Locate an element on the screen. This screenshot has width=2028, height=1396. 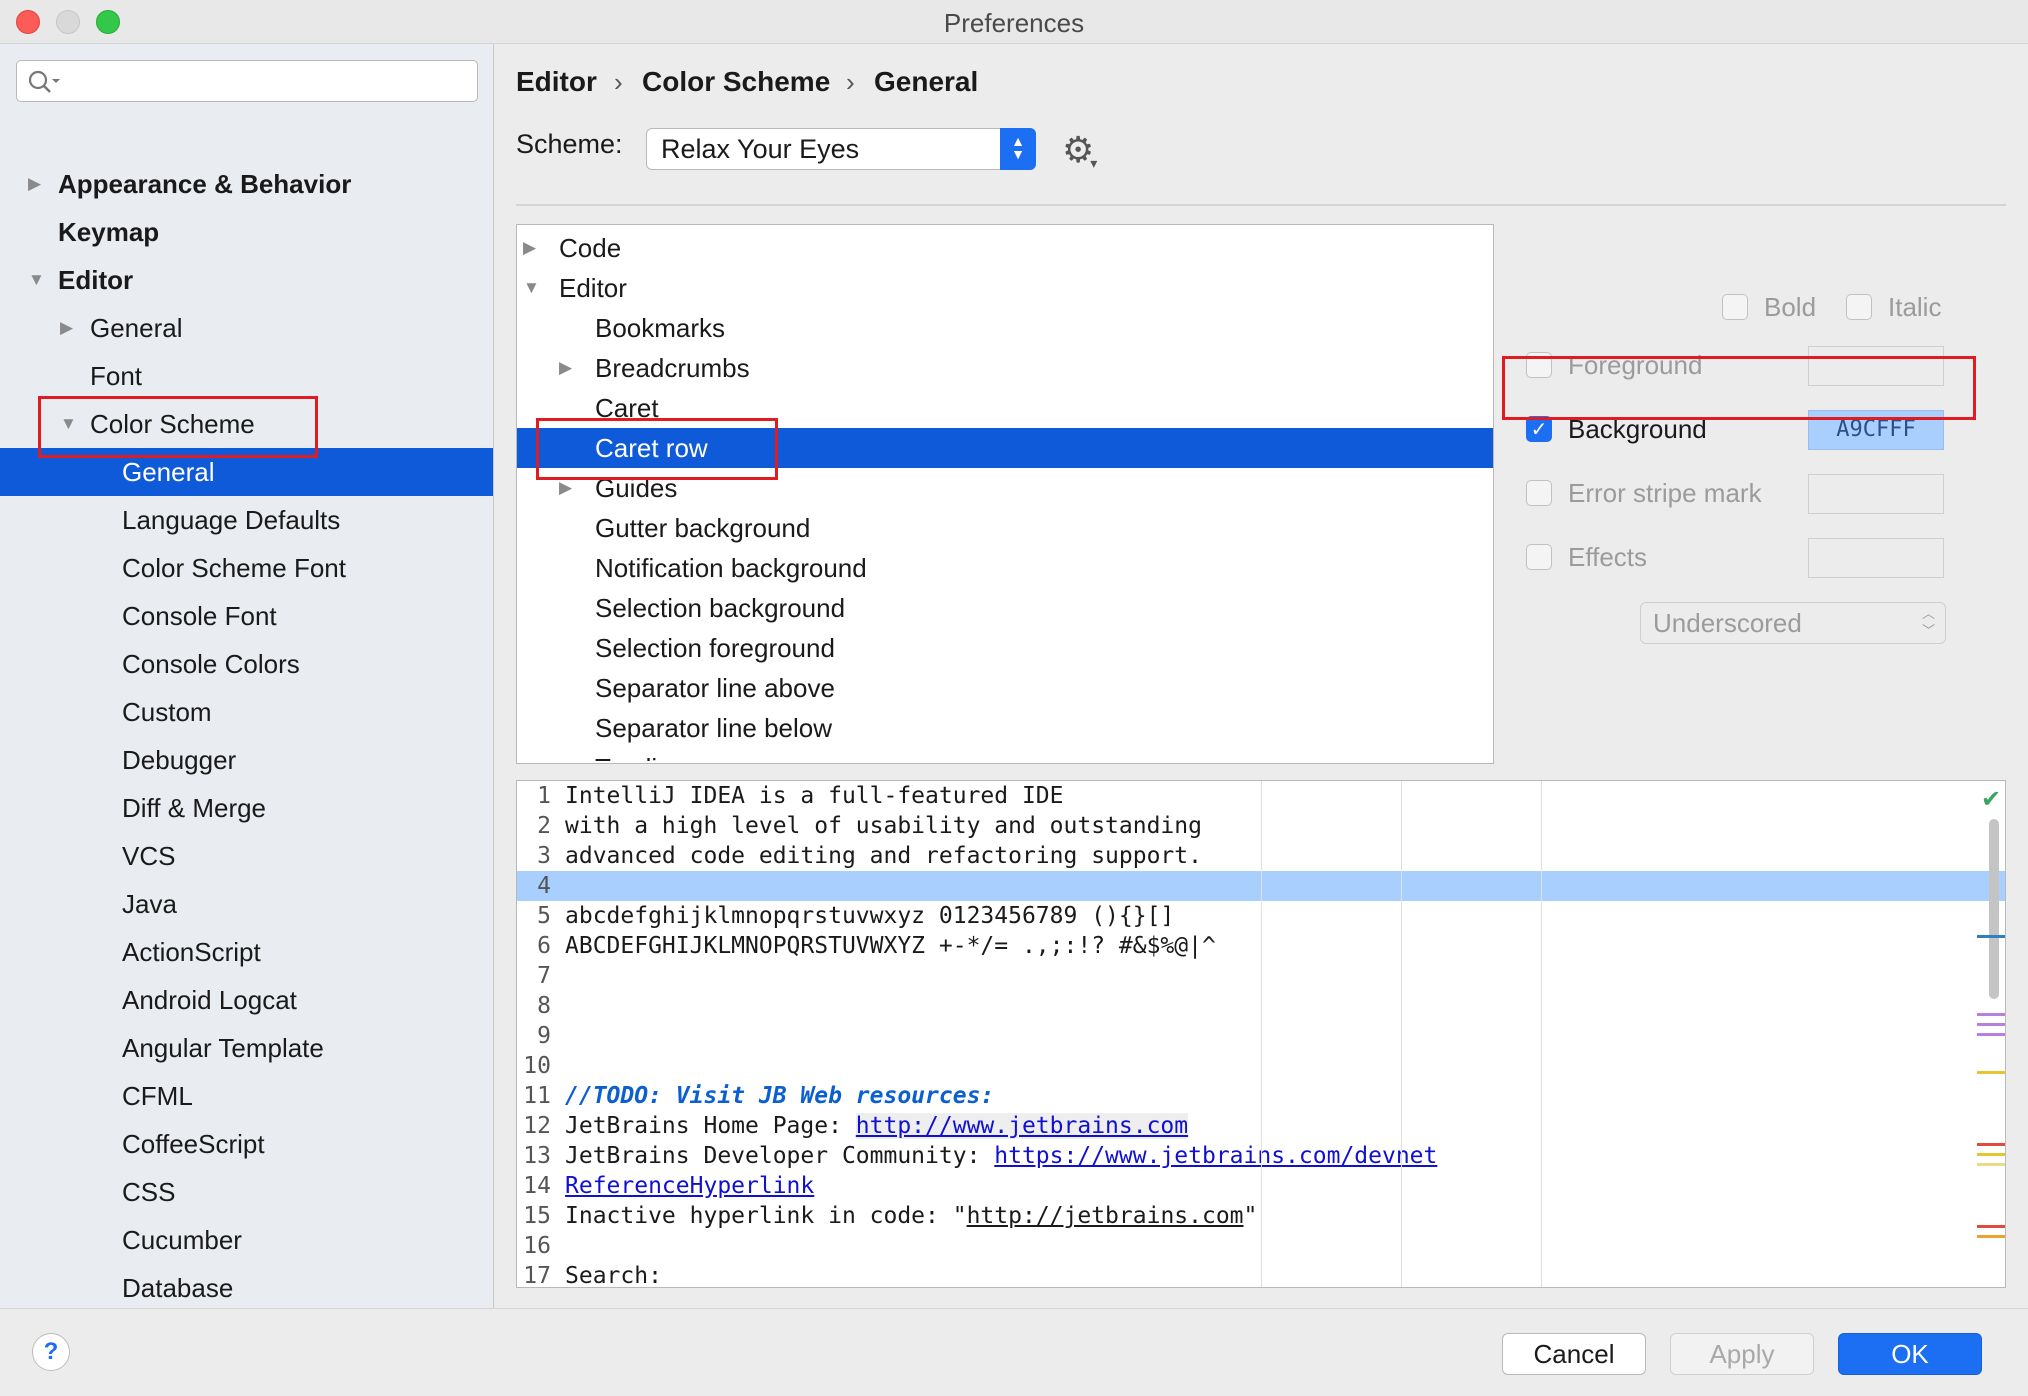
inactive-hyperlink: http://jetbrains.com is located at coordinates (1105, 1216).